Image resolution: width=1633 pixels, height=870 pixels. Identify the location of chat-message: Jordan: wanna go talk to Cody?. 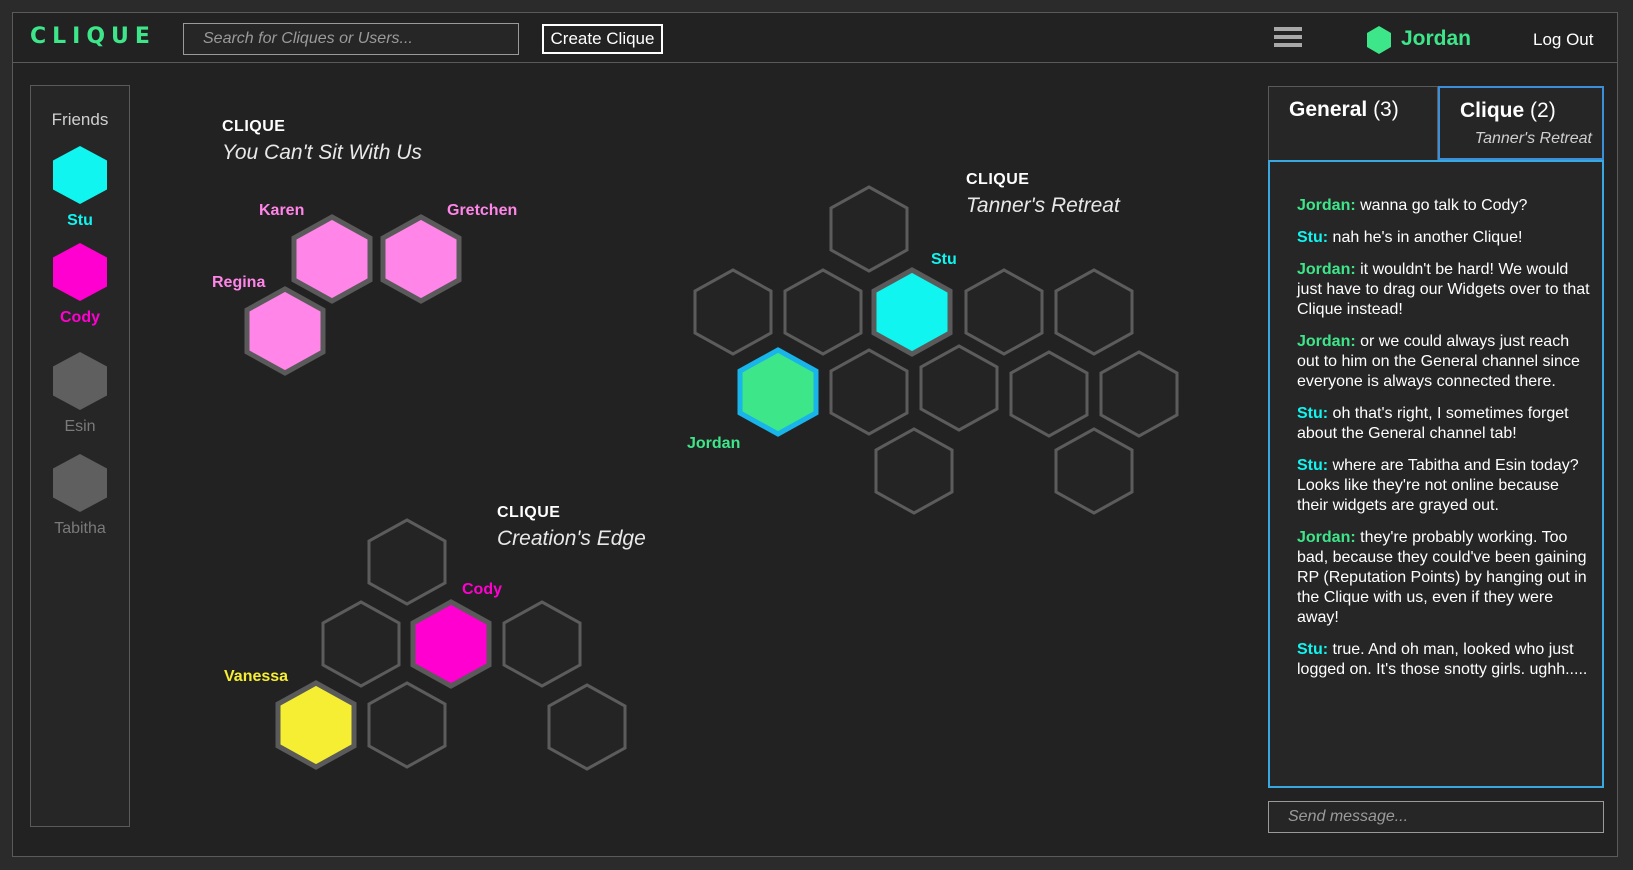
(1445, 206).